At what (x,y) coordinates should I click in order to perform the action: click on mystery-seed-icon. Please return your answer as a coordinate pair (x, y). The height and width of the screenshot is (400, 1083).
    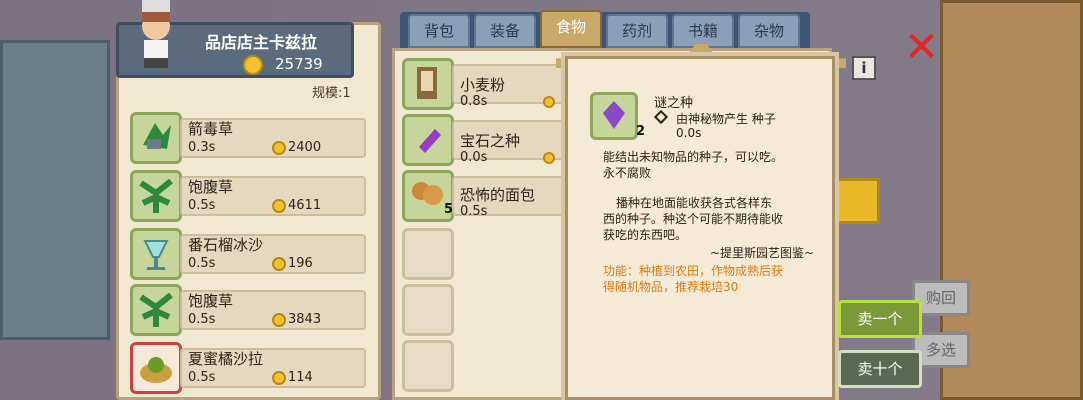
    Looking at the image, I should click on (614, 115).